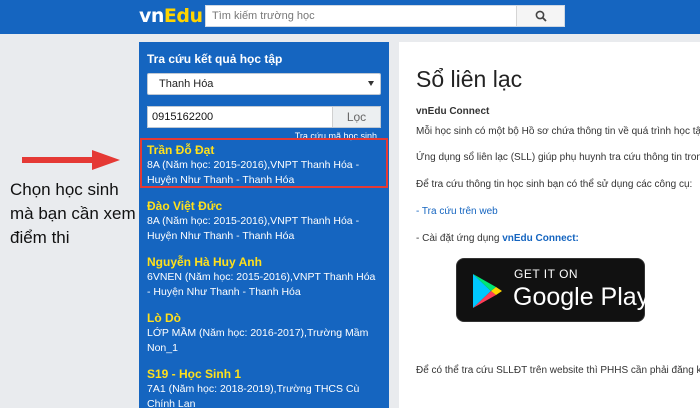  Describe the element at coordinates (457, 211) in the screenshot. I see `web-lookup-link: - Tra cứu trên web` at that location.